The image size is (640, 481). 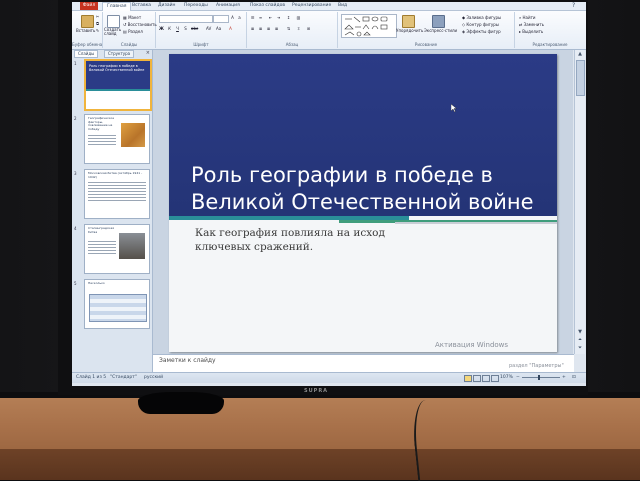 What do you see at coordinates (91, 377) in the screenshot?
I see `status-slide-info: Слайд 1 из 5` at bounding box center [91, 377].